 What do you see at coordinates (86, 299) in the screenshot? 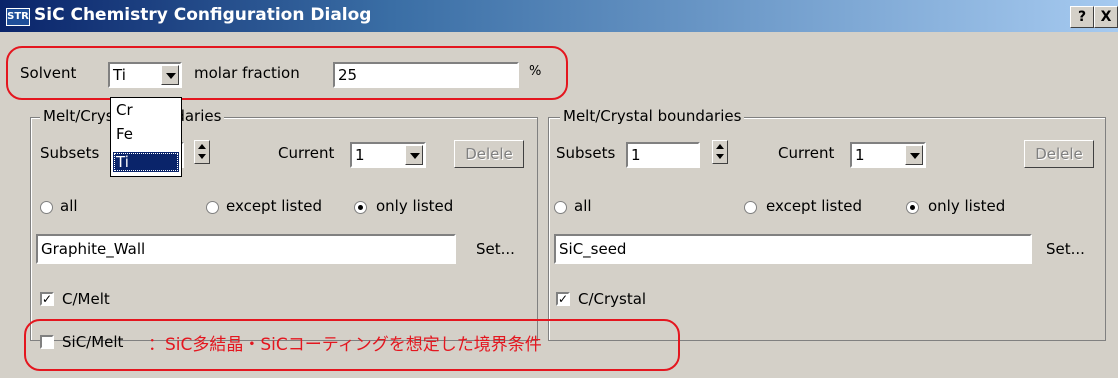
I see `left-check-c-melt-label: C/Melt` at bounding box center [86, 299].